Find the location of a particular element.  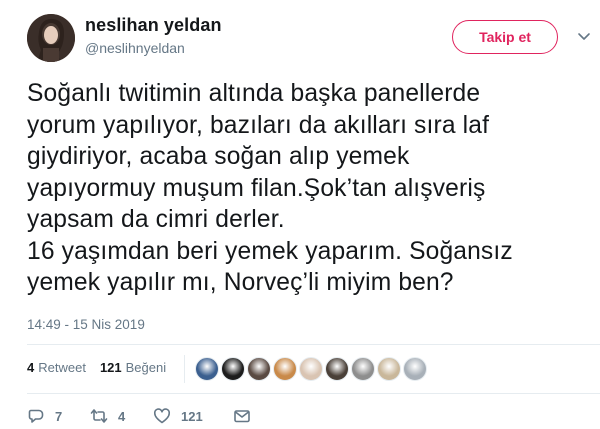

tweet-actions: 7 4 121 is located at coordinates (139, 416).